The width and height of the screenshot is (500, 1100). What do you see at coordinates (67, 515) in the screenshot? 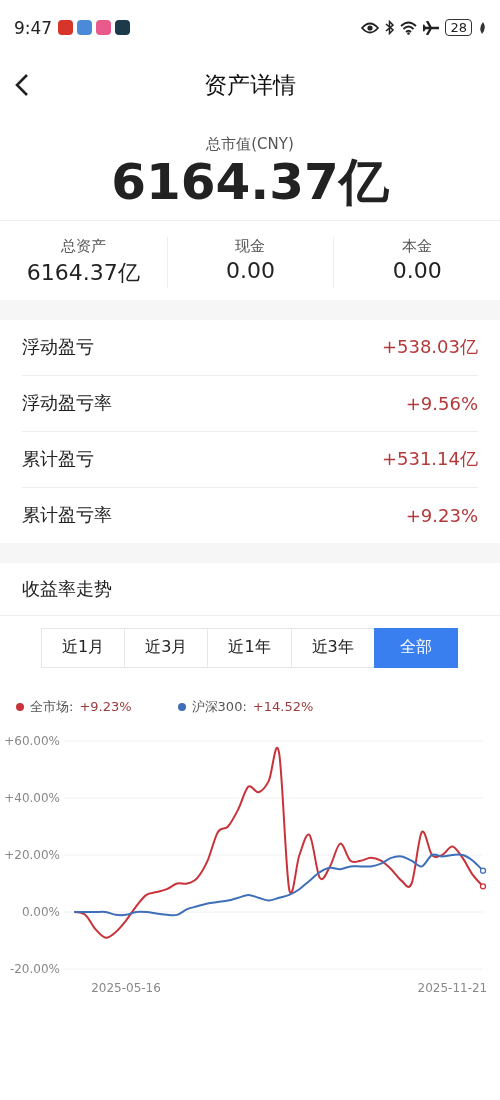
I see `metric-label: 累计盈亏率` at bounding box center [67, 515].